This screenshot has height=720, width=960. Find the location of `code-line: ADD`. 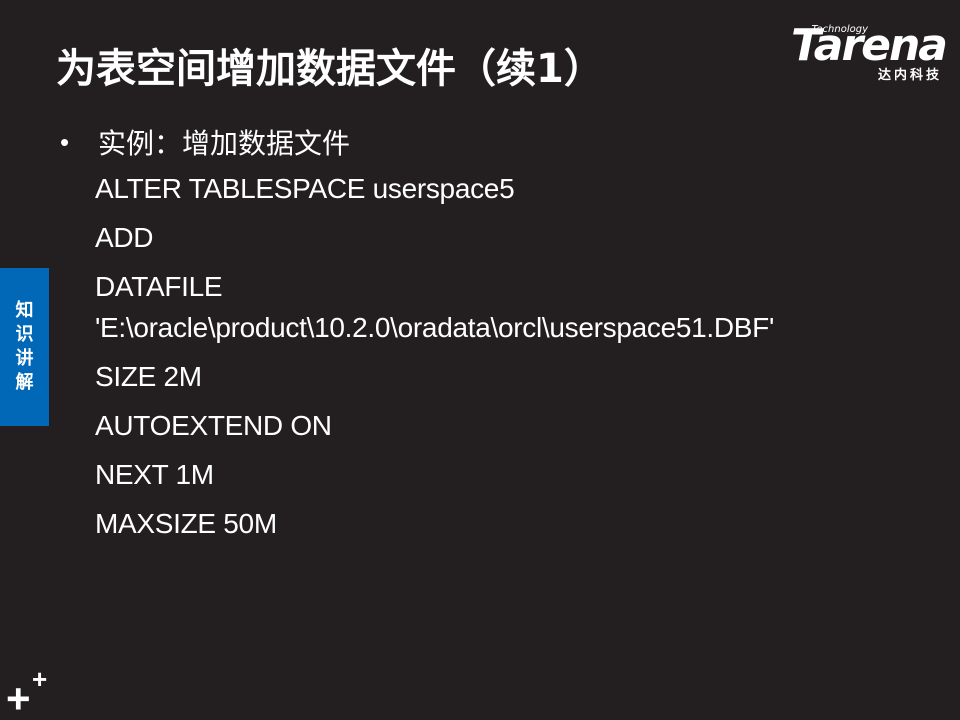

code-line: ADD is located at coordinates (124, 237).